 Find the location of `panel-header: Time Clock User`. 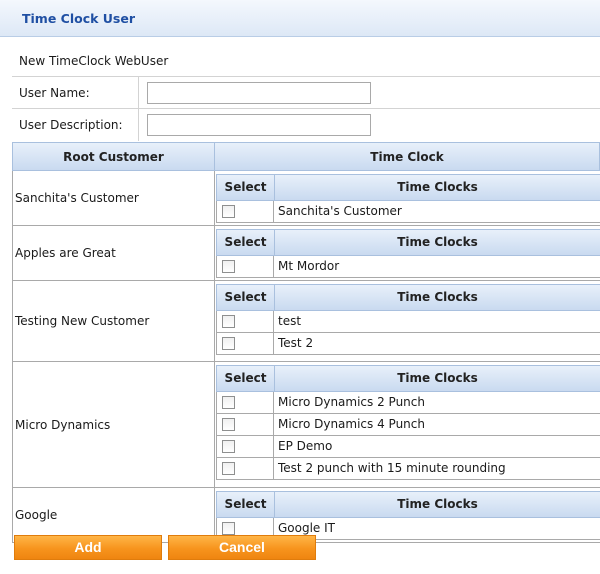

panel-header: Time Clock User is located at coordinates (300, 18).